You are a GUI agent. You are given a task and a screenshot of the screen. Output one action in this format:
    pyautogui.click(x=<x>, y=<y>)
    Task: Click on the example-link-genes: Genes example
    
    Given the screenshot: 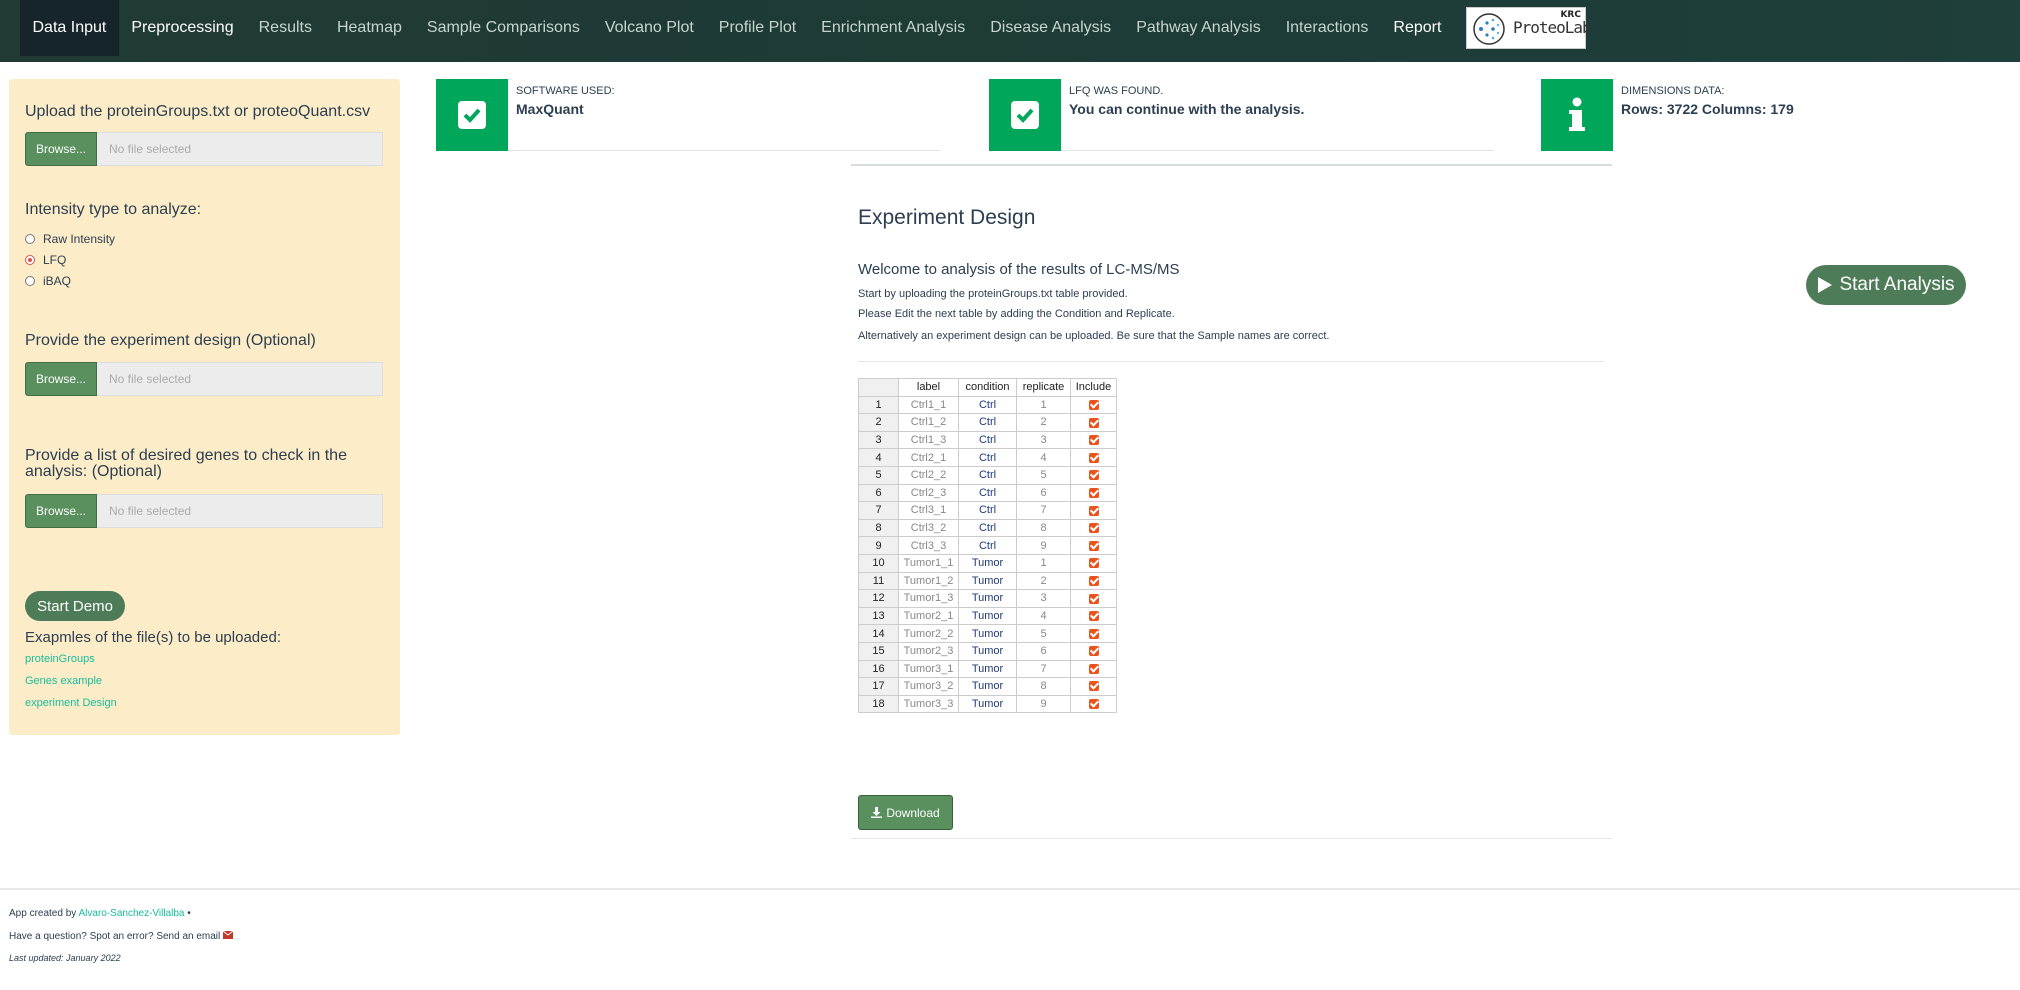 What is the action you would take?
    pyautogui.click(x=63, y=681)
    